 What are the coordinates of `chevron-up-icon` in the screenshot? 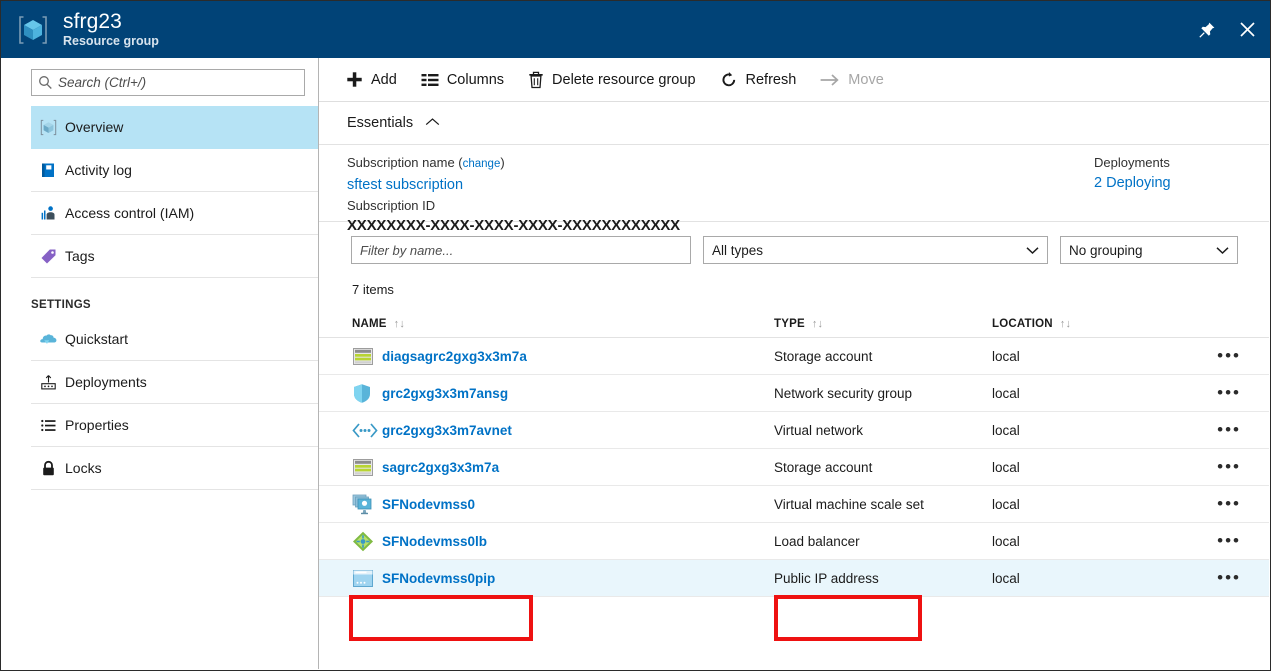 It's located at (432, 123).